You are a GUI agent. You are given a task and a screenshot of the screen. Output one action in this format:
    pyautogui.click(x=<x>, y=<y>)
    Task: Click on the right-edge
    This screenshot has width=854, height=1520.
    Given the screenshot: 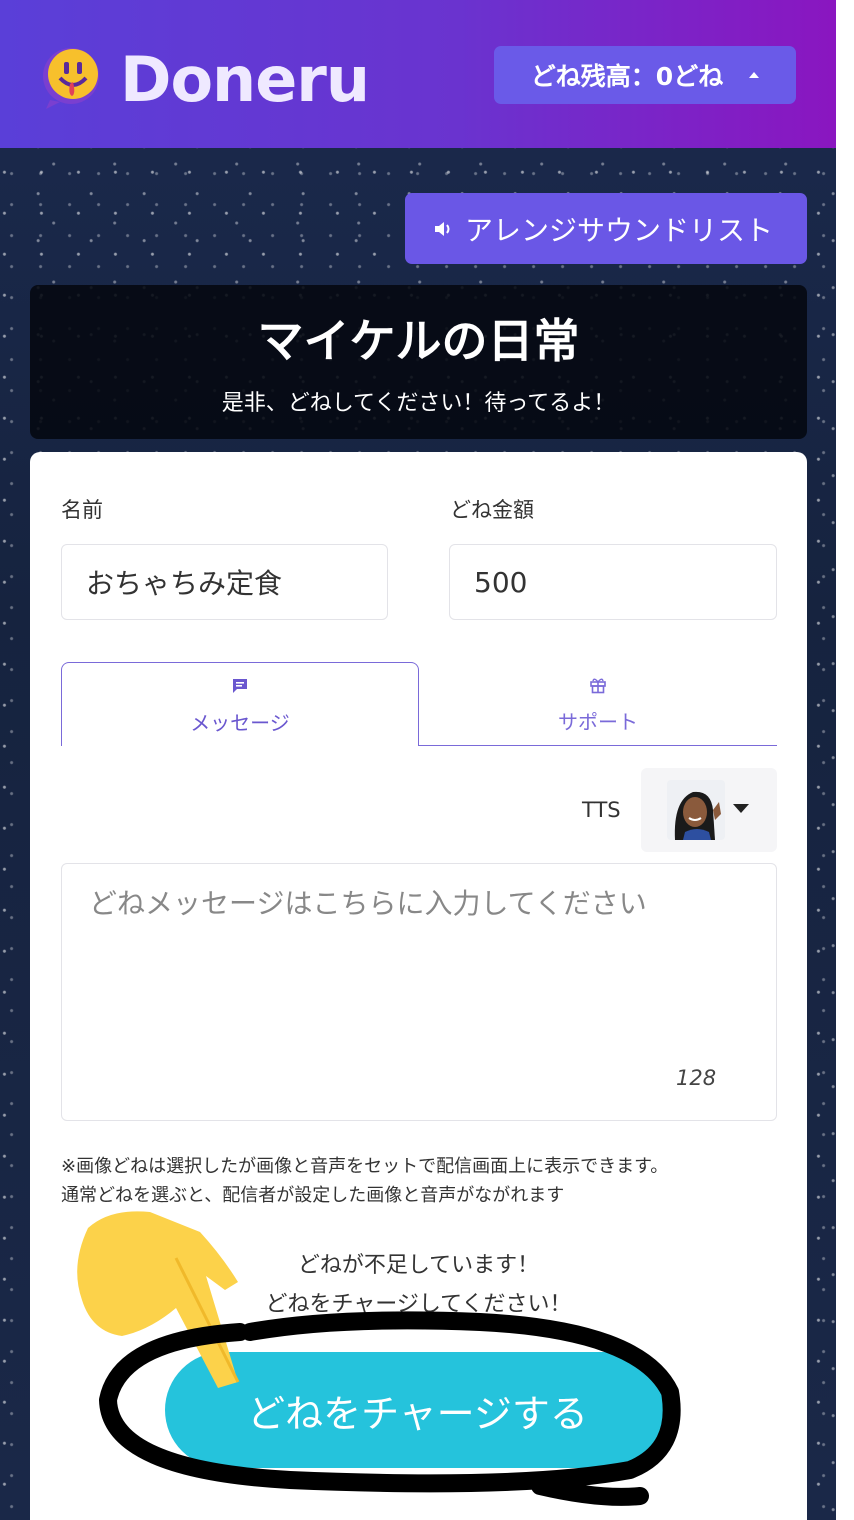 What is the action you would take?
    pyautogui.click(x=845, y=760)
    